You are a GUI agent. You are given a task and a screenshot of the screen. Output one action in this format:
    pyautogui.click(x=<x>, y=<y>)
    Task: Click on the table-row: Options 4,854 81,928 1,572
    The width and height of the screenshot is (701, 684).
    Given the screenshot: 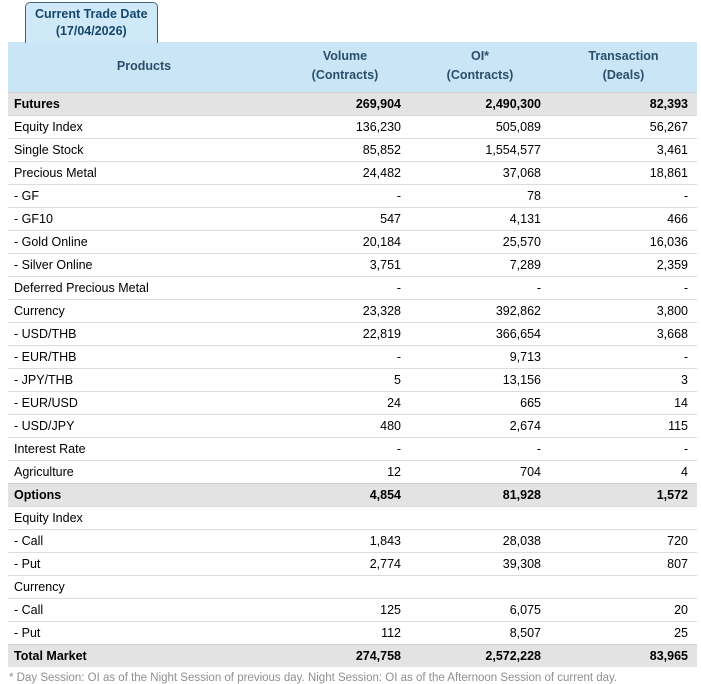 What is the action you would take?
    pyautogui.click(x=352, y=494)
    